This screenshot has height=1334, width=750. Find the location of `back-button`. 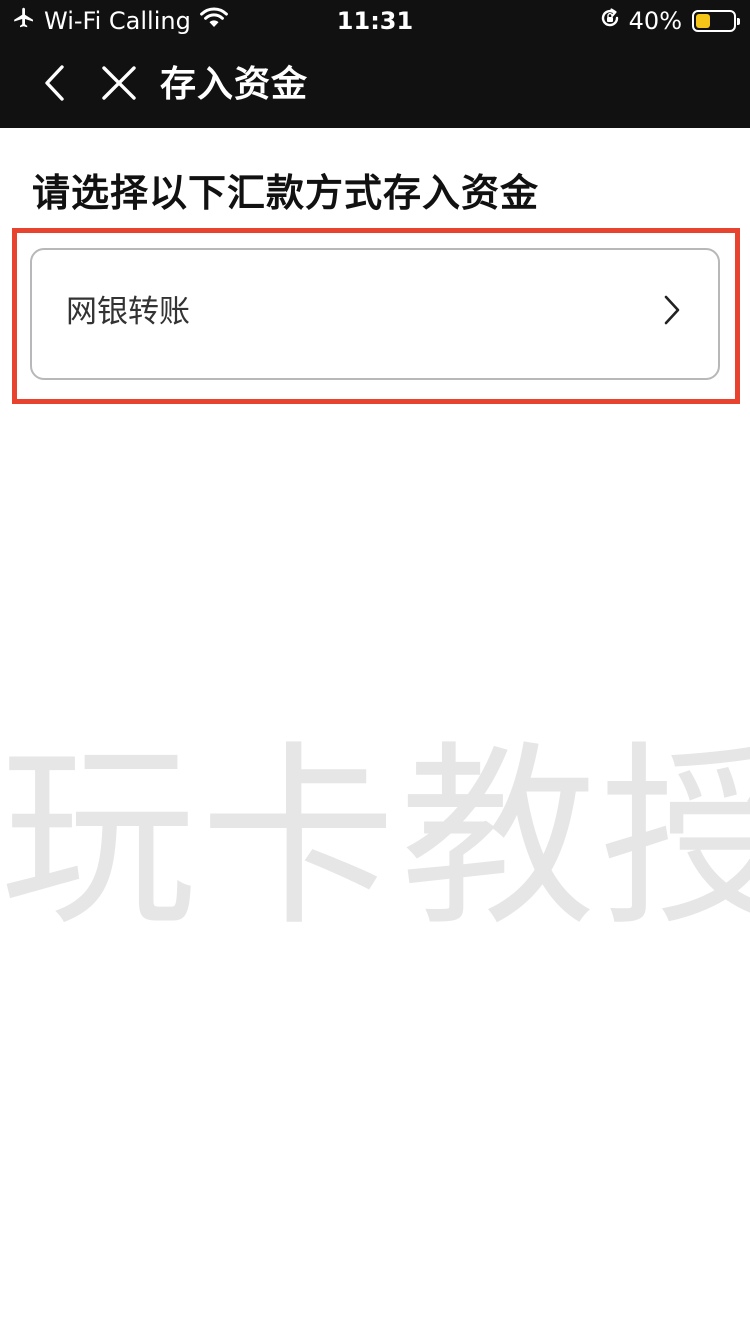

back-button is located at coordinates (55, 85).